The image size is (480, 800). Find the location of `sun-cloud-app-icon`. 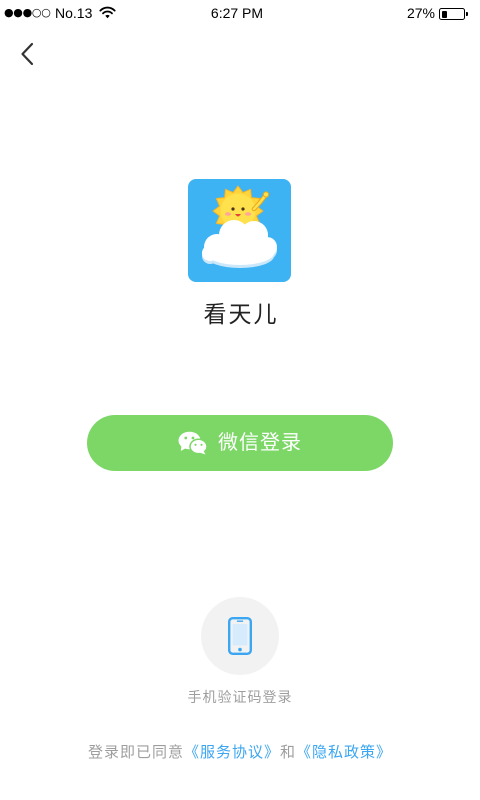

sun-cloud-app-icon is located at coordinates (239, 226).